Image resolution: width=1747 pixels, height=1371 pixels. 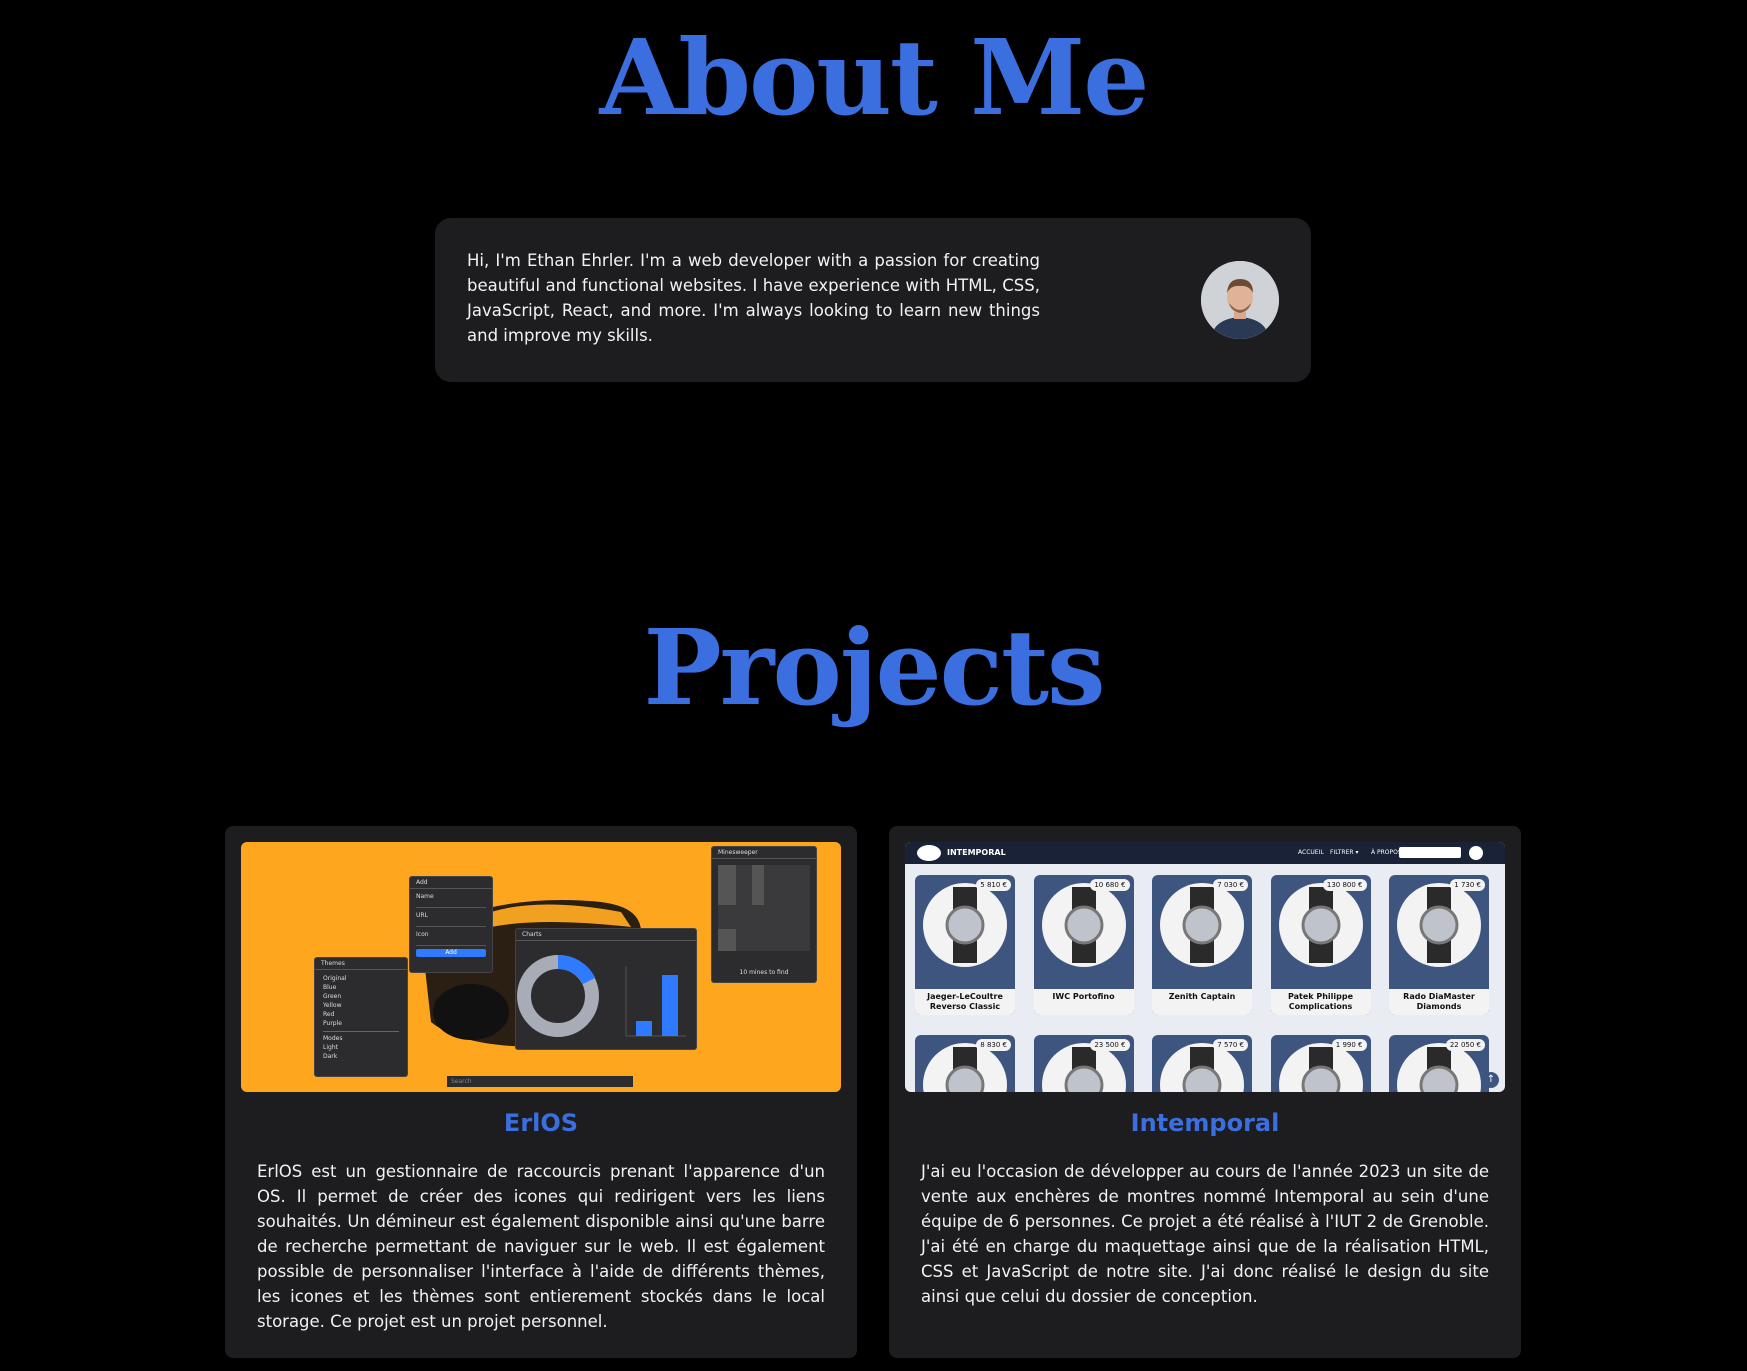 I want to click on add-window: Add Name URL Icon Add, so click(x=451, y=924).